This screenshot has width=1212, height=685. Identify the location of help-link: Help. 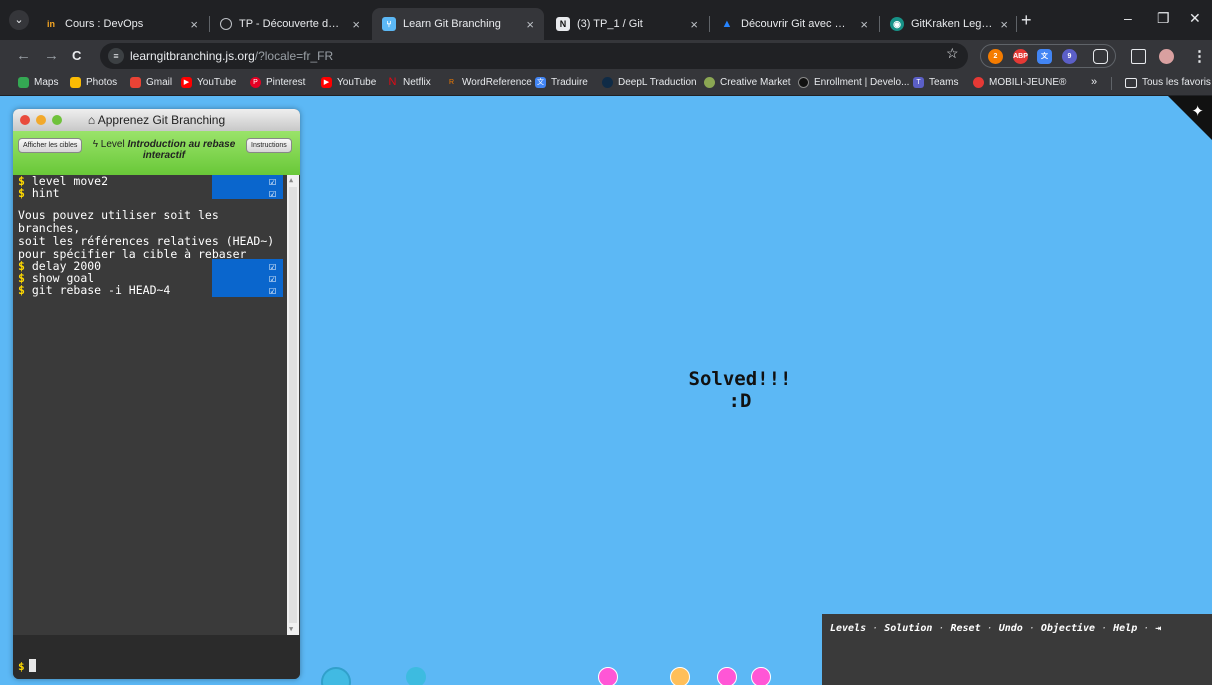
(1125, 628).